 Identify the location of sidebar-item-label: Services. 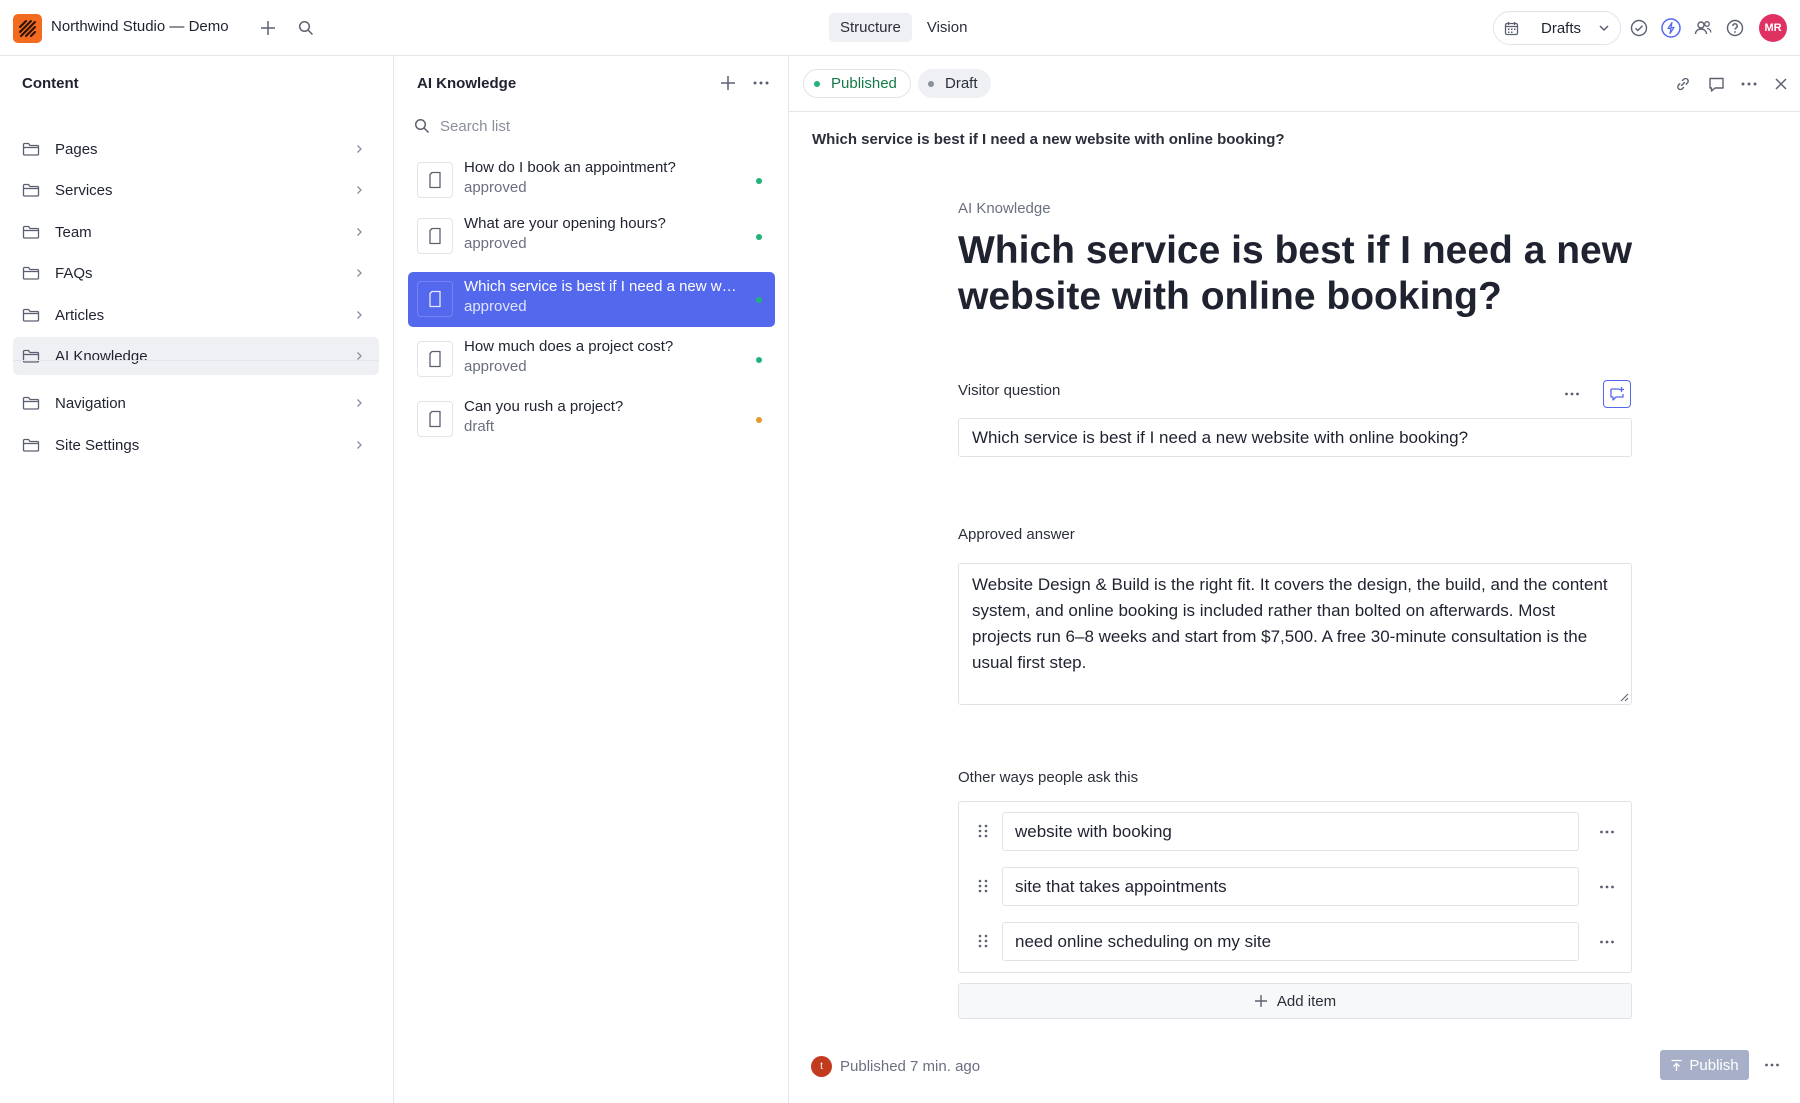
(84, 190).